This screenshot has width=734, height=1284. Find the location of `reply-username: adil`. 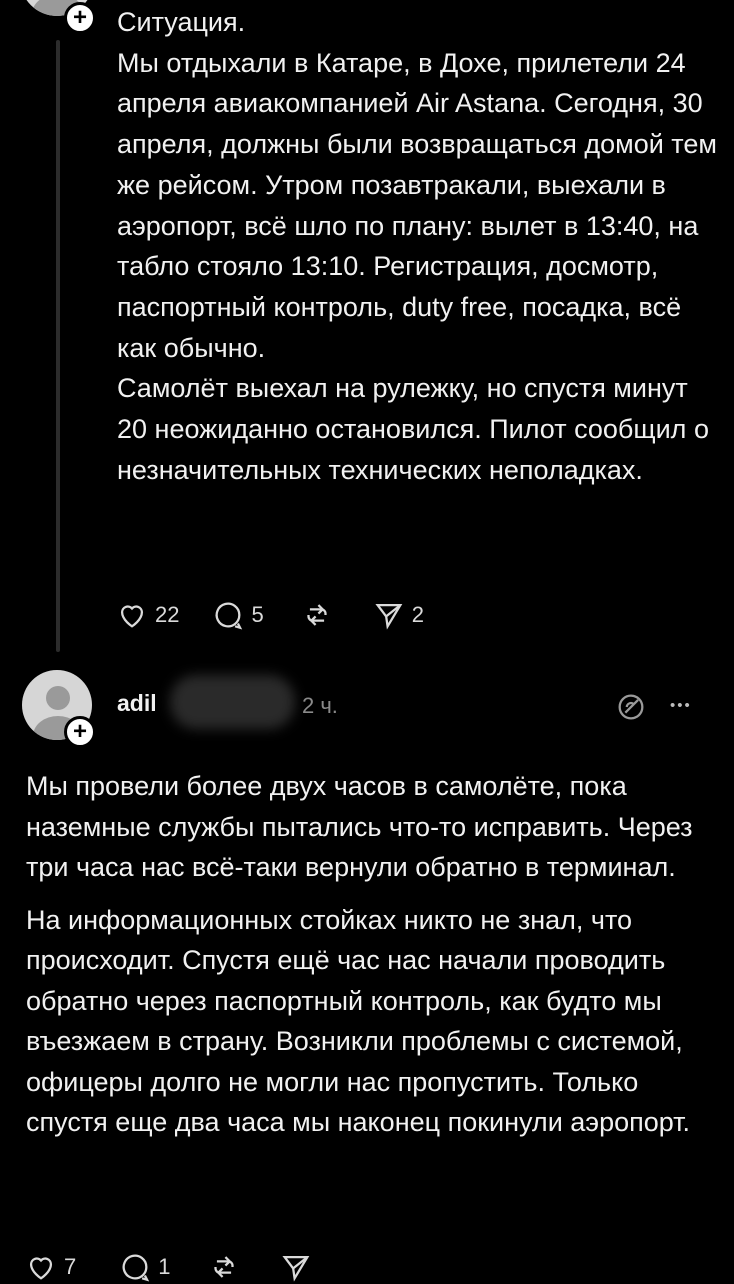

reply-username: adil is located at coordinates (137, 703).